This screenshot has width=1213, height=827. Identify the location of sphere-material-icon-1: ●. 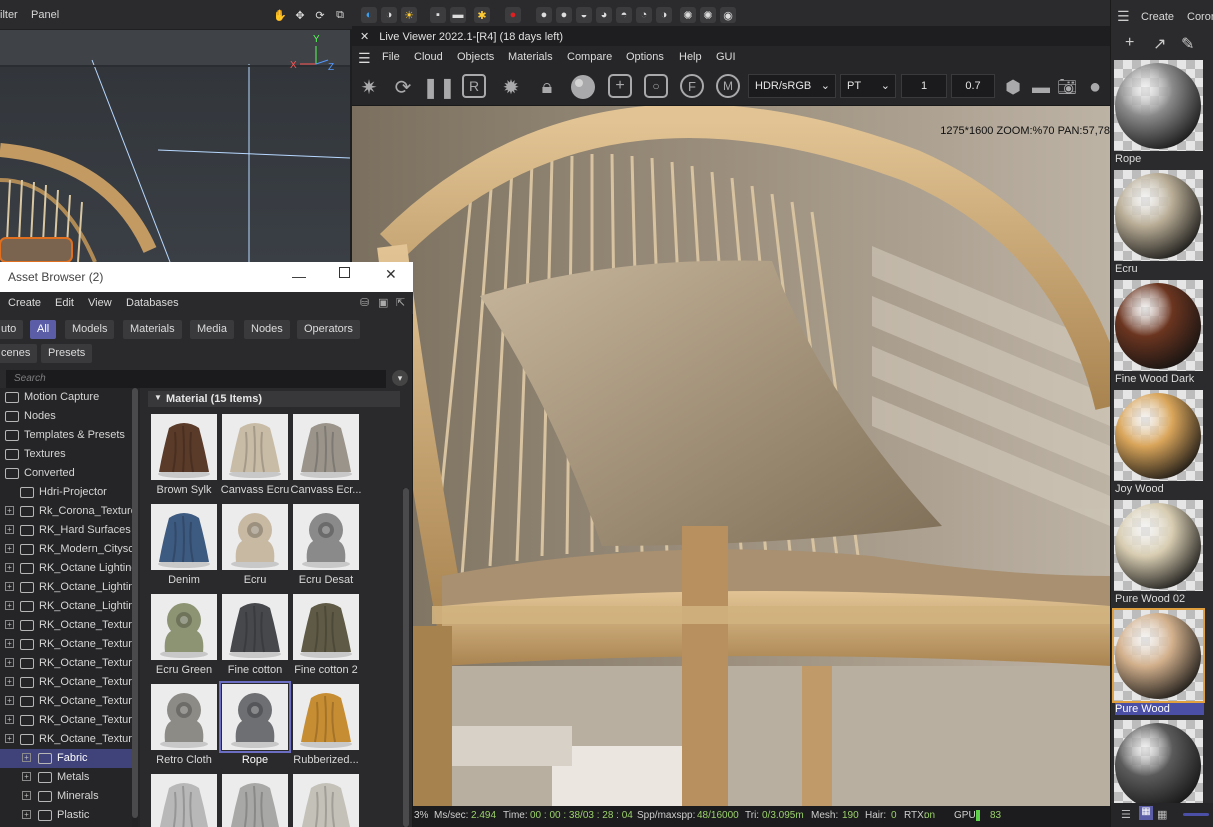
(544, 15).